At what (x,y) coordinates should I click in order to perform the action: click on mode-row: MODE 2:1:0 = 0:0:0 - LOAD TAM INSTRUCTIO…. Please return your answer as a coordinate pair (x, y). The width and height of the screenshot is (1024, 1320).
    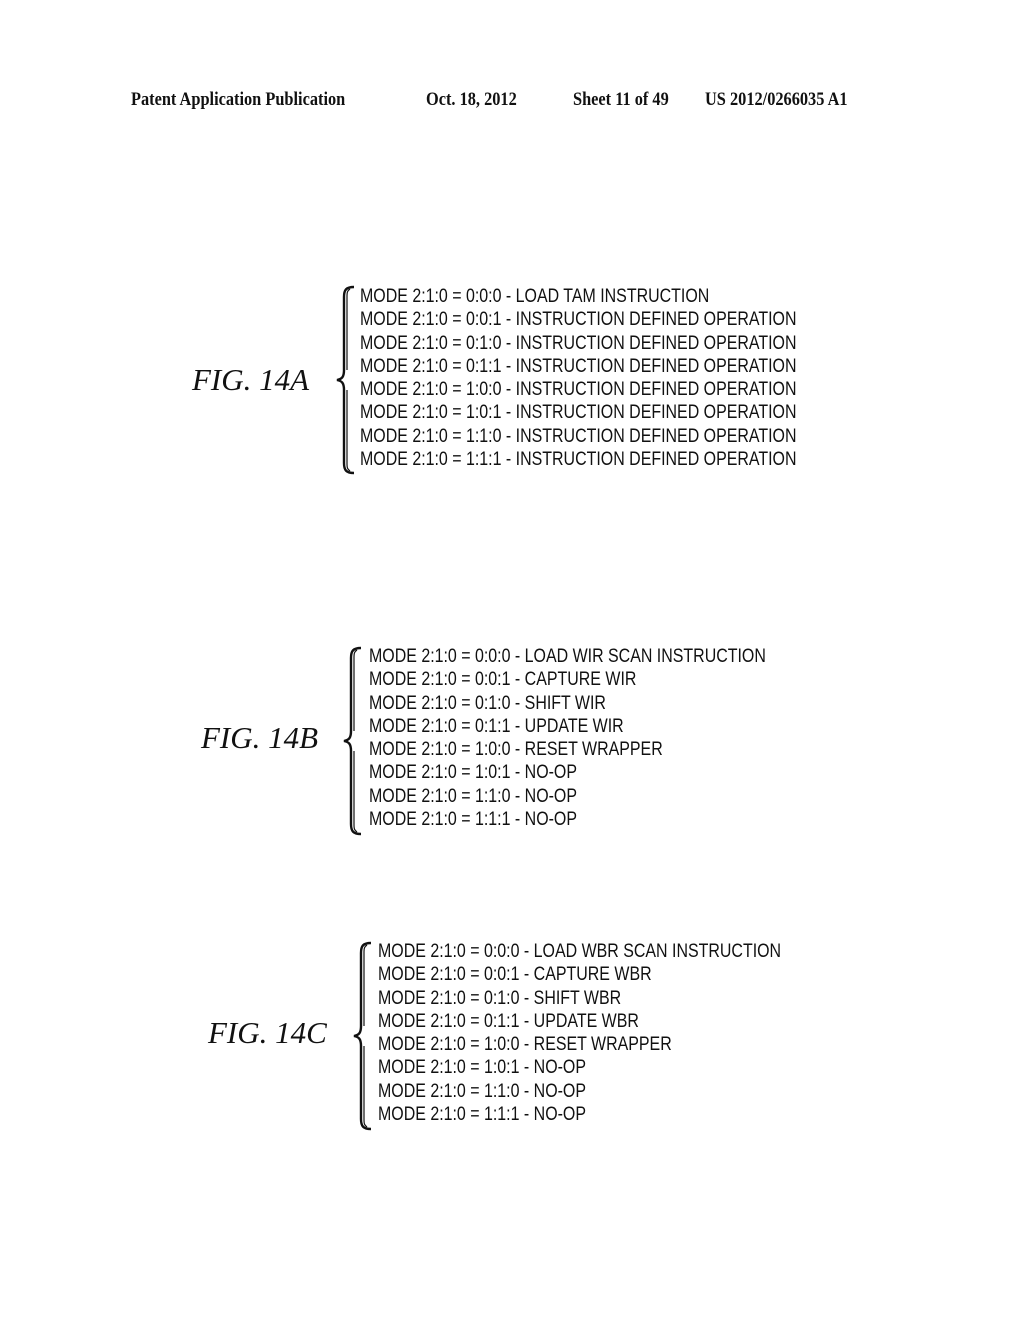
    Looking at the image, I should click on (535, 296).